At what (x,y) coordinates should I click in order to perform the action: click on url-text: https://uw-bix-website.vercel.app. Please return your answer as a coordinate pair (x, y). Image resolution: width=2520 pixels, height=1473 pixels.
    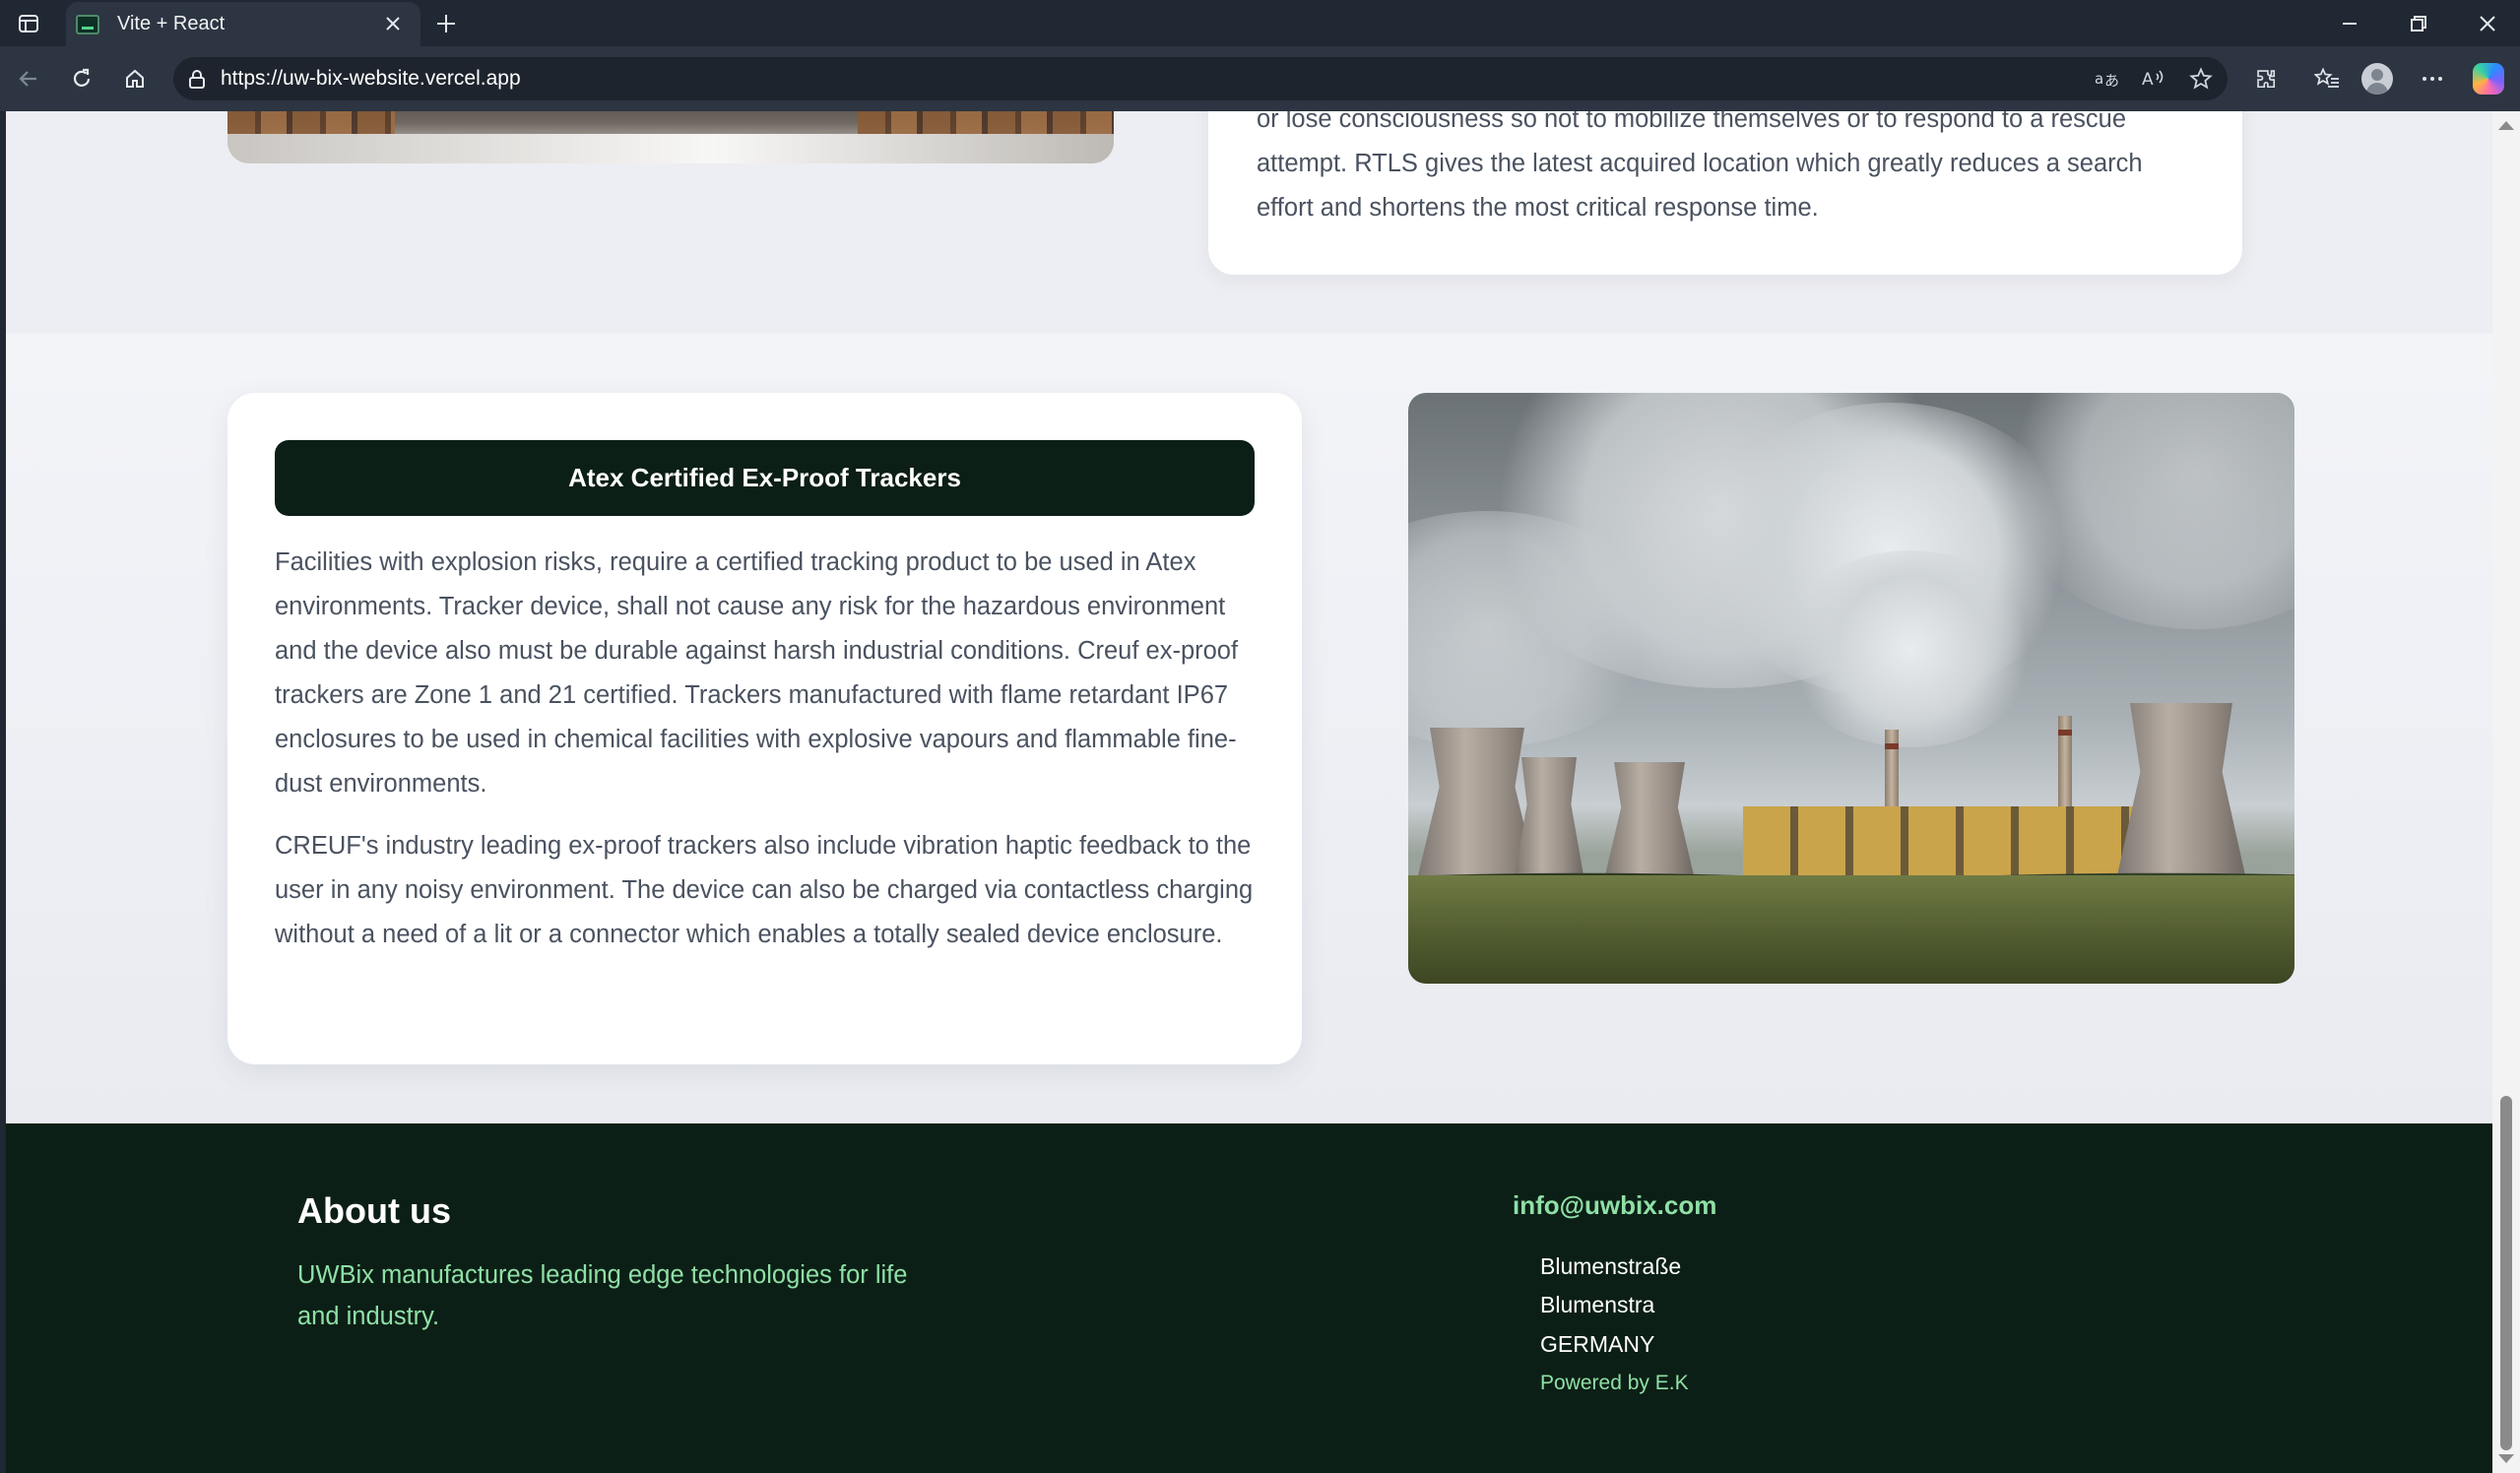
    Looking at the image, I should click on (371, 79).